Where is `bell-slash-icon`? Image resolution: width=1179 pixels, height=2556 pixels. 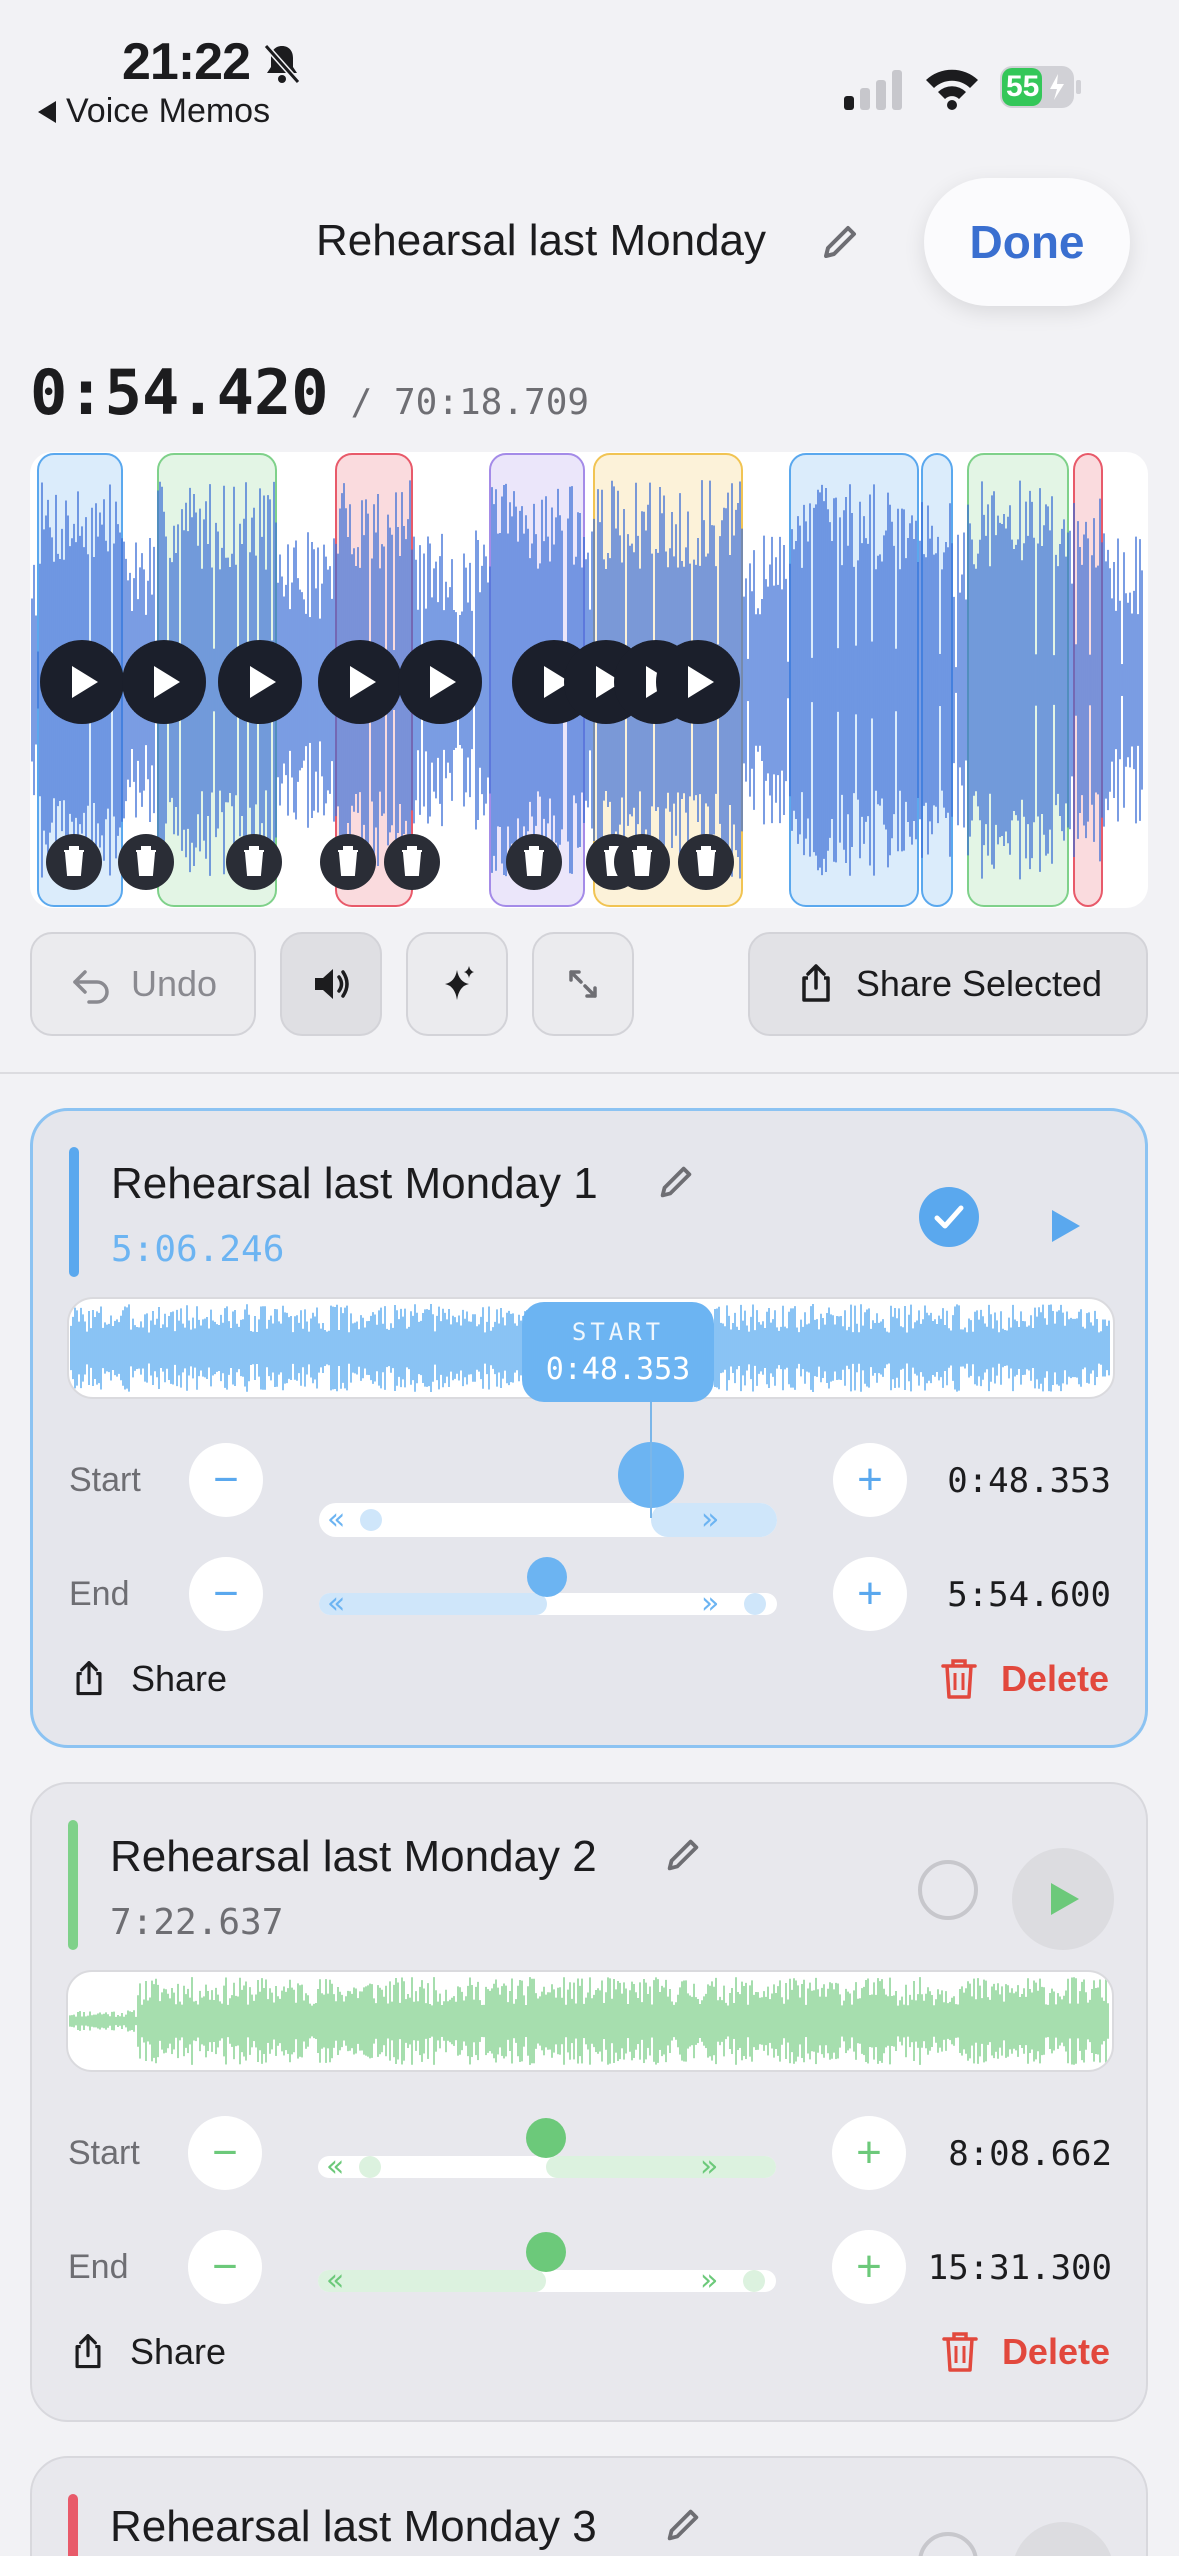 bell-slash-icon is located at coordinates (282, 64).